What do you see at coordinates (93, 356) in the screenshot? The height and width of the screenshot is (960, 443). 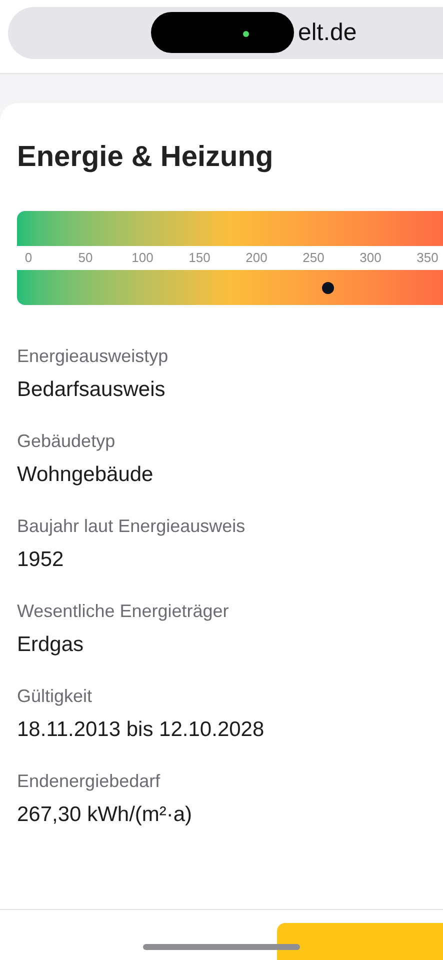 I see `field-label: Energieausweistyp` at bounding box center [93, 356].